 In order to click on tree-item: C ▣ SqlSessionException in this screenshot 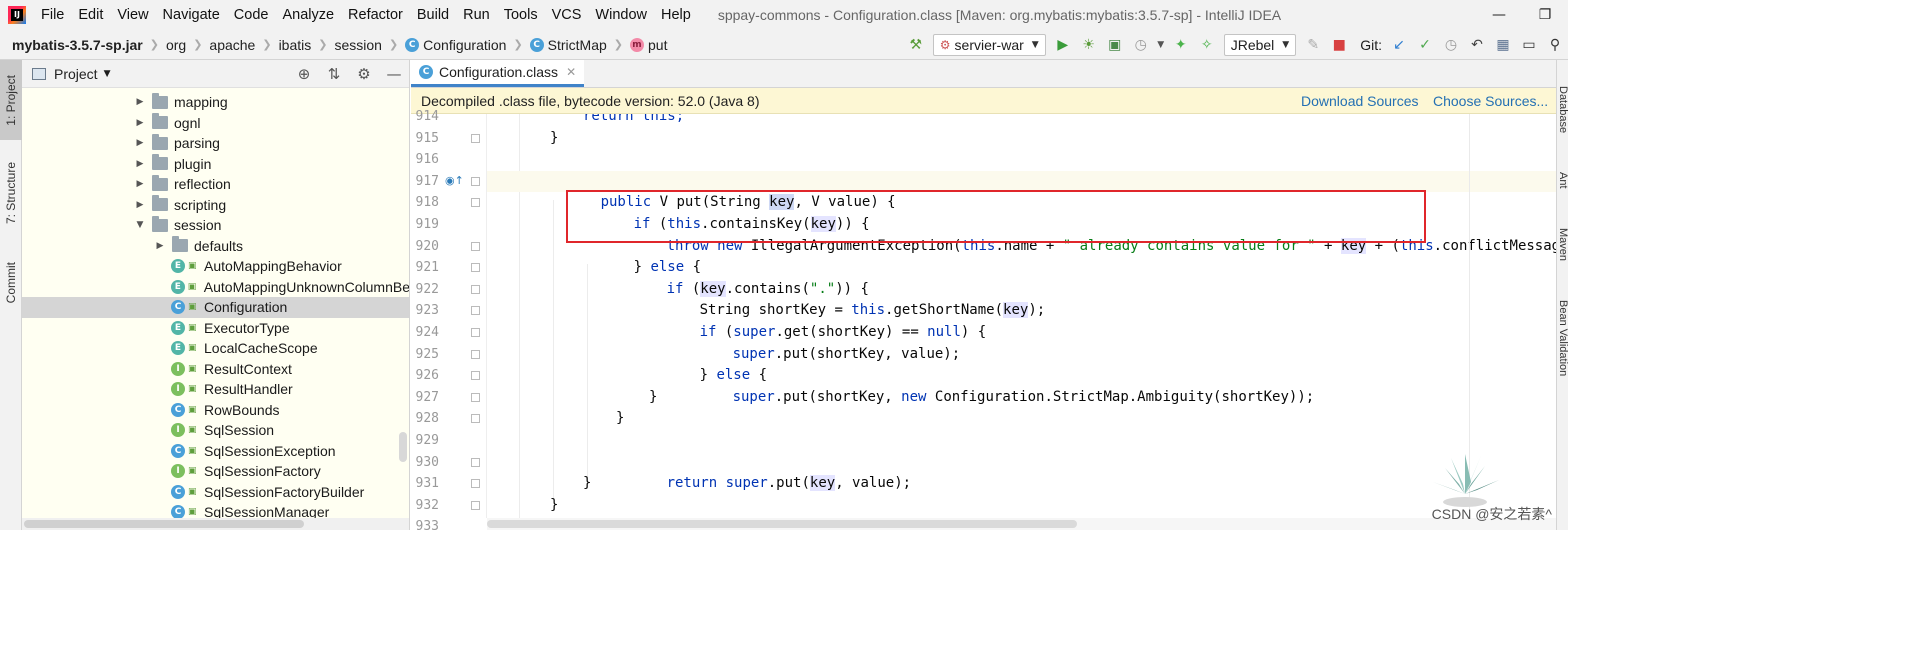, I will do `click(215, 451)`.